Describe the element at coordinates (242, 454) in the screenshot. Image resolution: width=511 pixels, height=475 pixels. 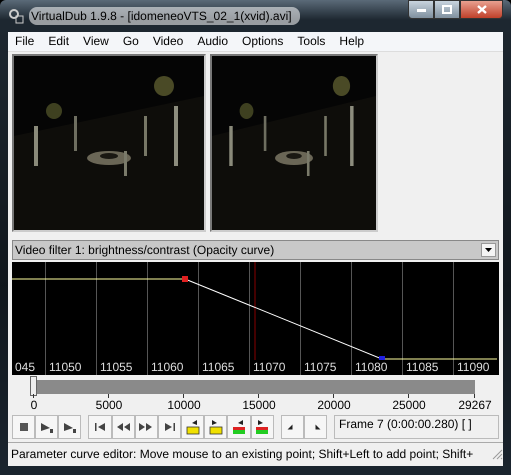
I see `status-text: Parameter curve editor: Move mouse to an existing point; Shift+Left to add point; Shift+` at that location.